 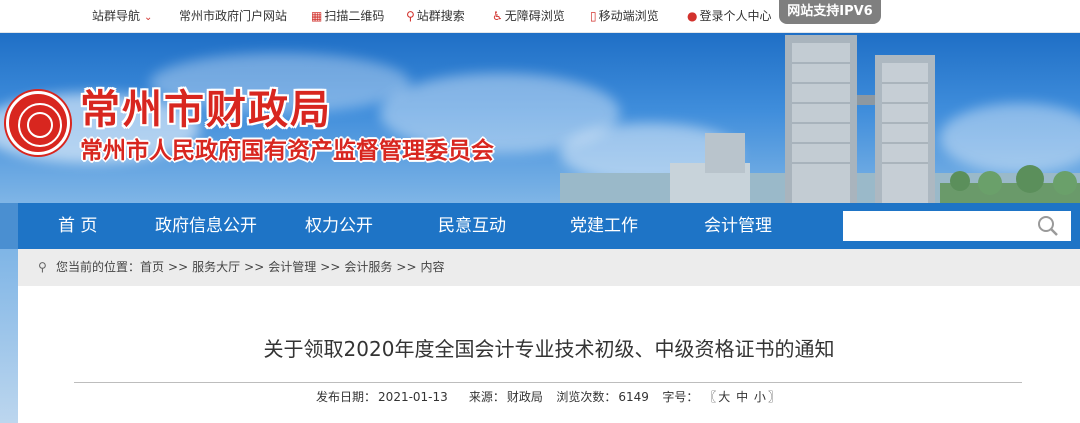 What do you see at coordinates (830, 12) in the screenshot?
I see `ipv6-badge: 网站支持IPV6` at bounding box center [830, 12].